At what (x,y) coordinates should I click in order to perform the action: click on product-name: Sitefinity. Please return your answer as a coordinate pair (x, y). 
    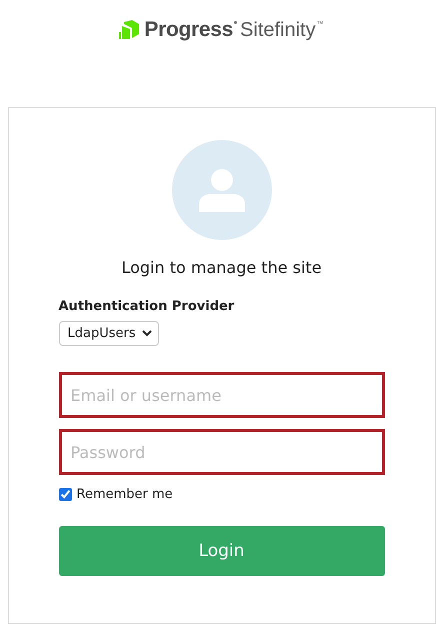
    Looking at the image, I should click on (278, 30).